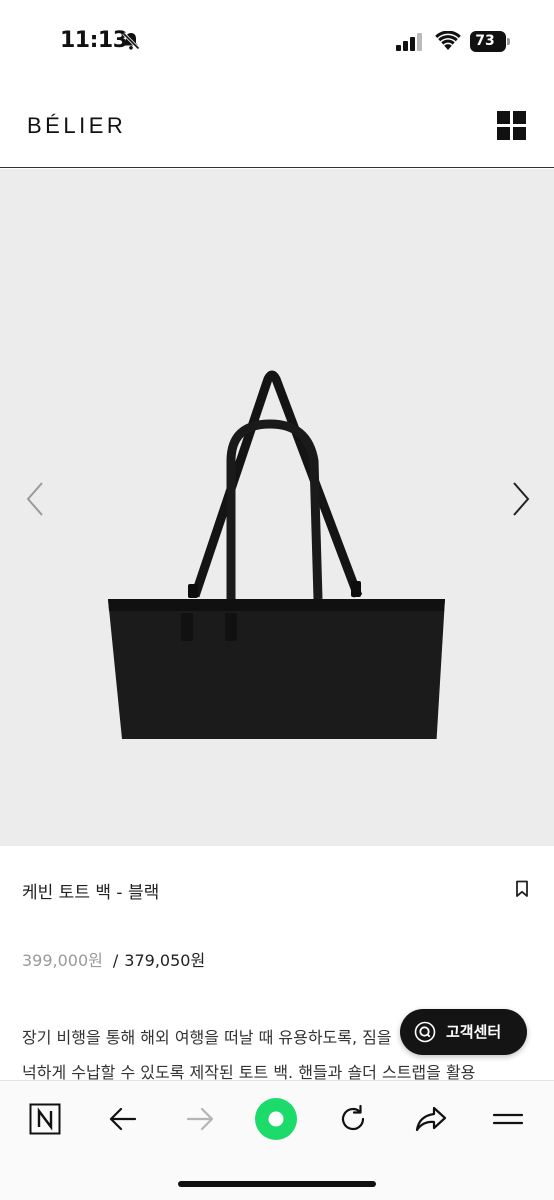 The height and width of the screenshot is (1200, 554). I want to click on back-arrow-icon, so click(123, 1119).